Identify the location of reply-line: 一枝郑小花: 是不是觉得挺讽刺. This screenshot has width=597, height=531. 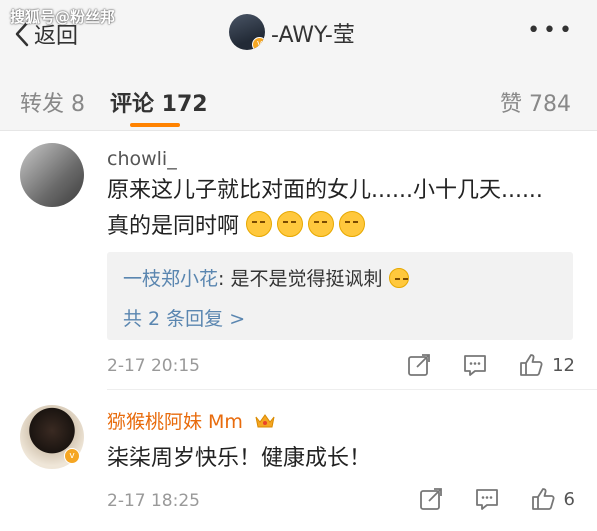
(268, 277).